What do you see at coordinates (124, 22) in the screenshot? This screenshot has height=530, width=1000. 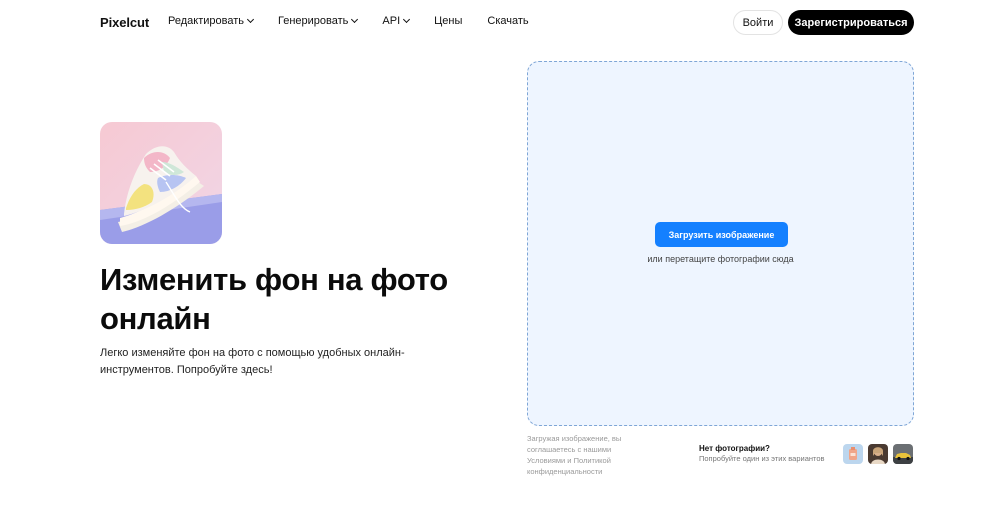 I see `logo: Pixelcut` at bounding box center [124, 22].